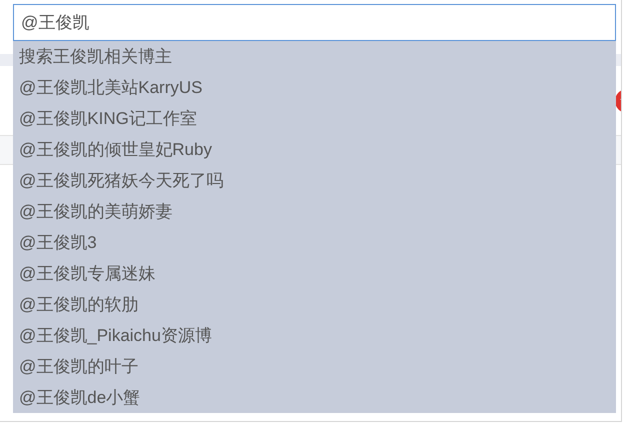 Image resolution: width=625 pixels, height=424 pixels. Describe the element at coordinates (314, 87) in the screenshot. I see `suggestion-item: @王俊凯北美站KarryUS` at that location.